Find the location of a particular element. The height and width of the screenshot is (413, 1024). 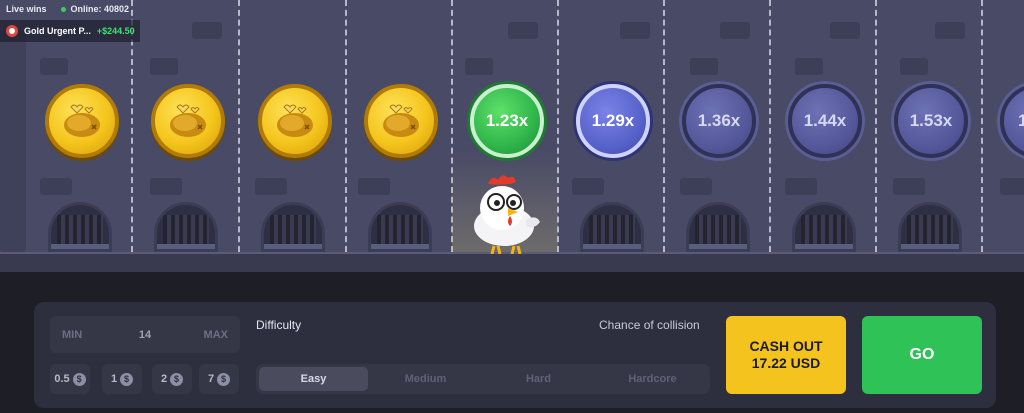

lane-10-coin: 1. is located at coordinates (1012, 121).